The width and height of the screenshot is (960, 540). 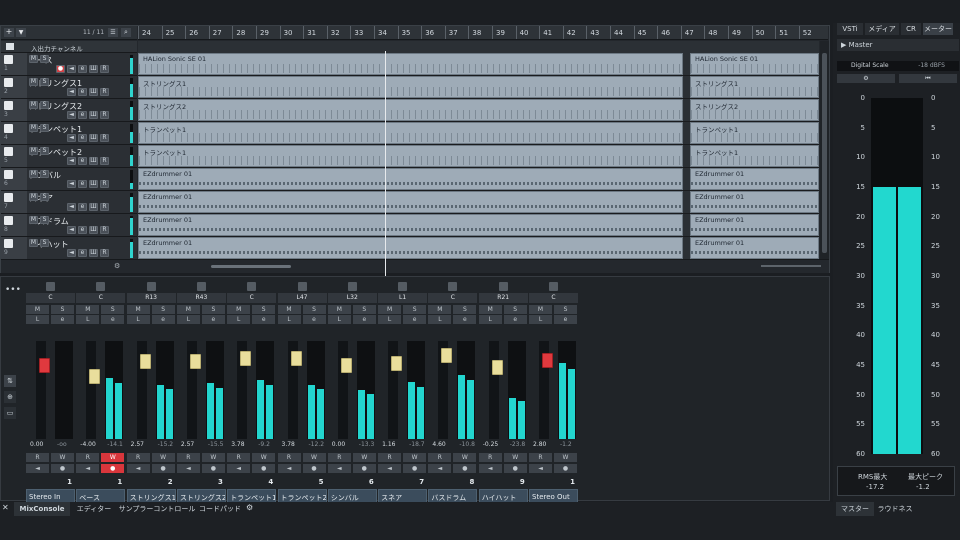 What do you see at coordinates (69, 64) in the screenshot?
I see `track-row: 1ベースMS●◄eШR` at bounding box center [69, 64].